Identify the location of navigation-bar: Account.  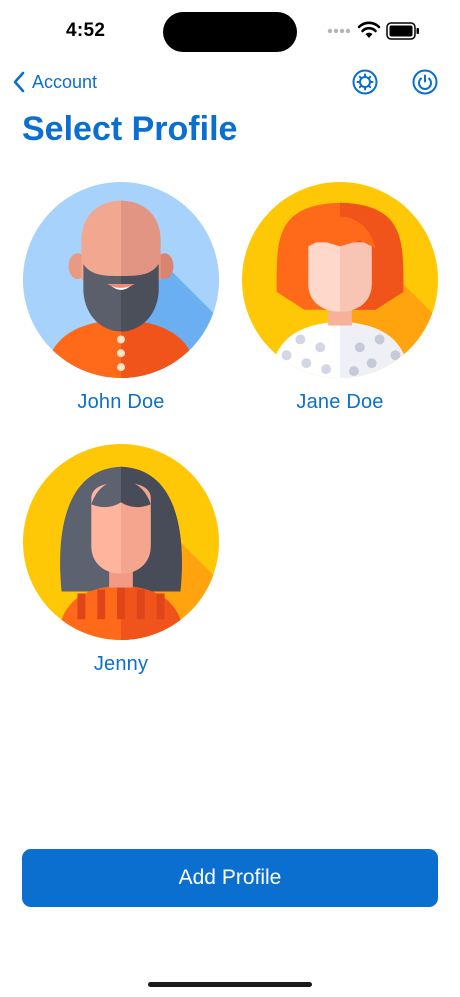
(230, 82).